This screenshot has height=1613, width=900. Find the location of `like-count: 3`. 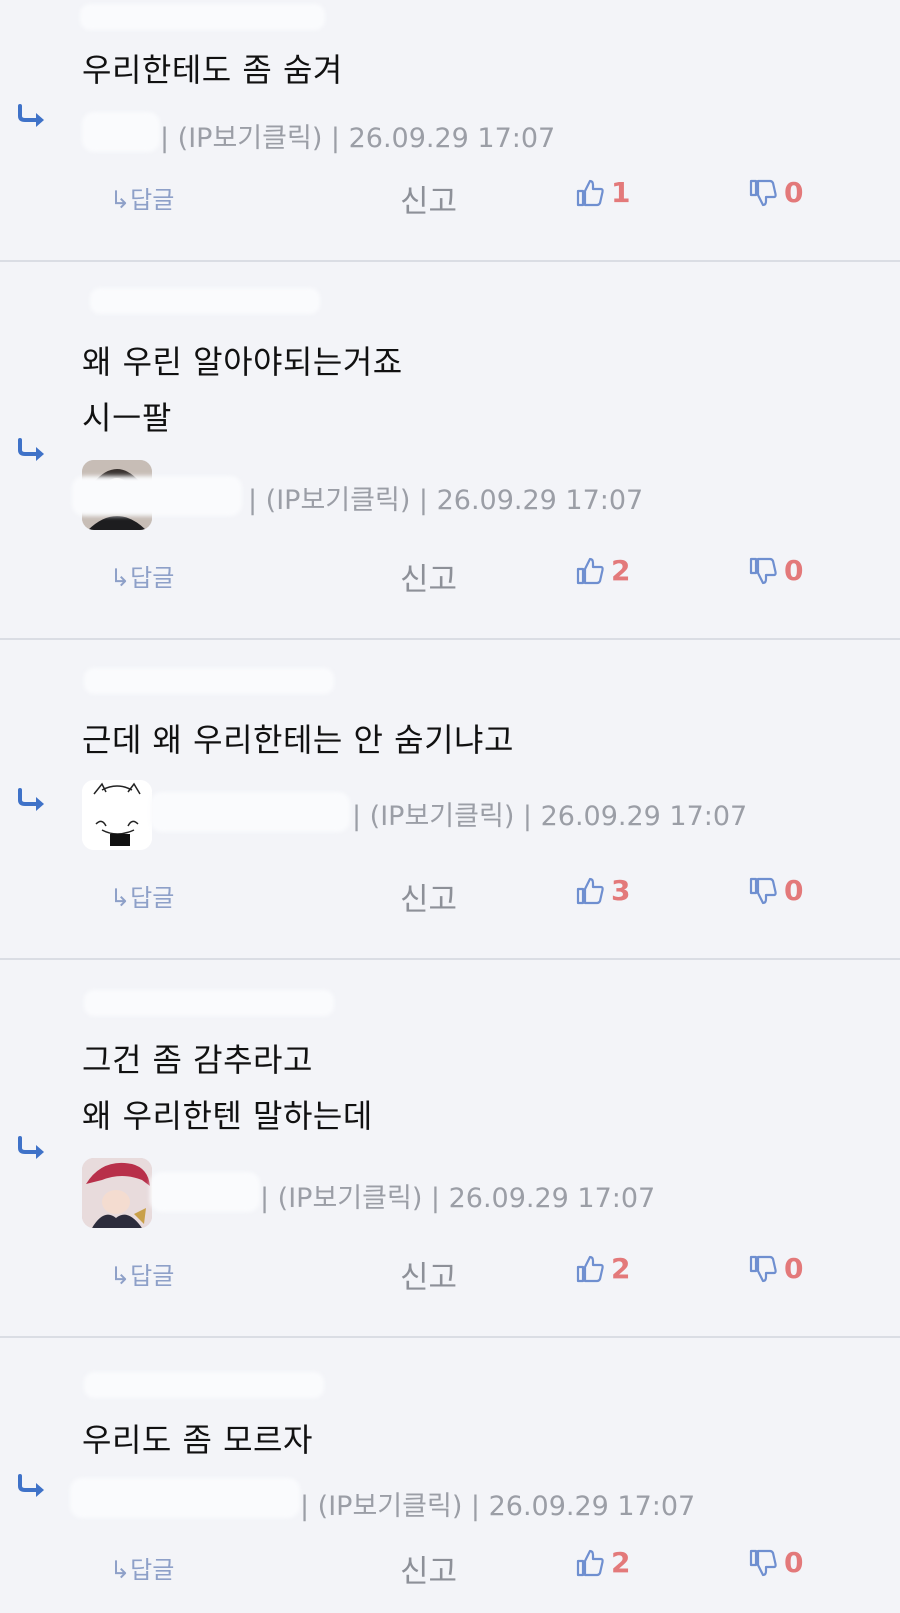

like-count: 3 is located at coordinates (621, 890).